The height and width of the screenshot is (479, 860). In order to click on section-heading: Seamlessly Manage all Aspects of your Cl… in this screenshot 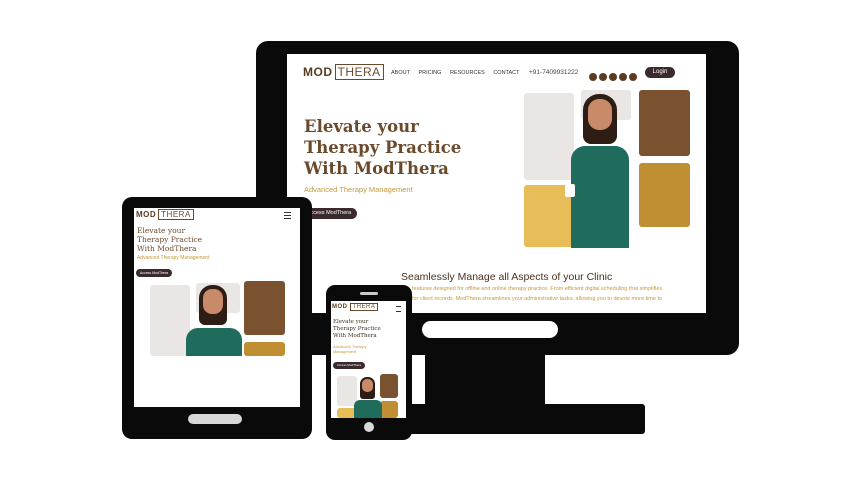, I will do `click(507, 277)`.